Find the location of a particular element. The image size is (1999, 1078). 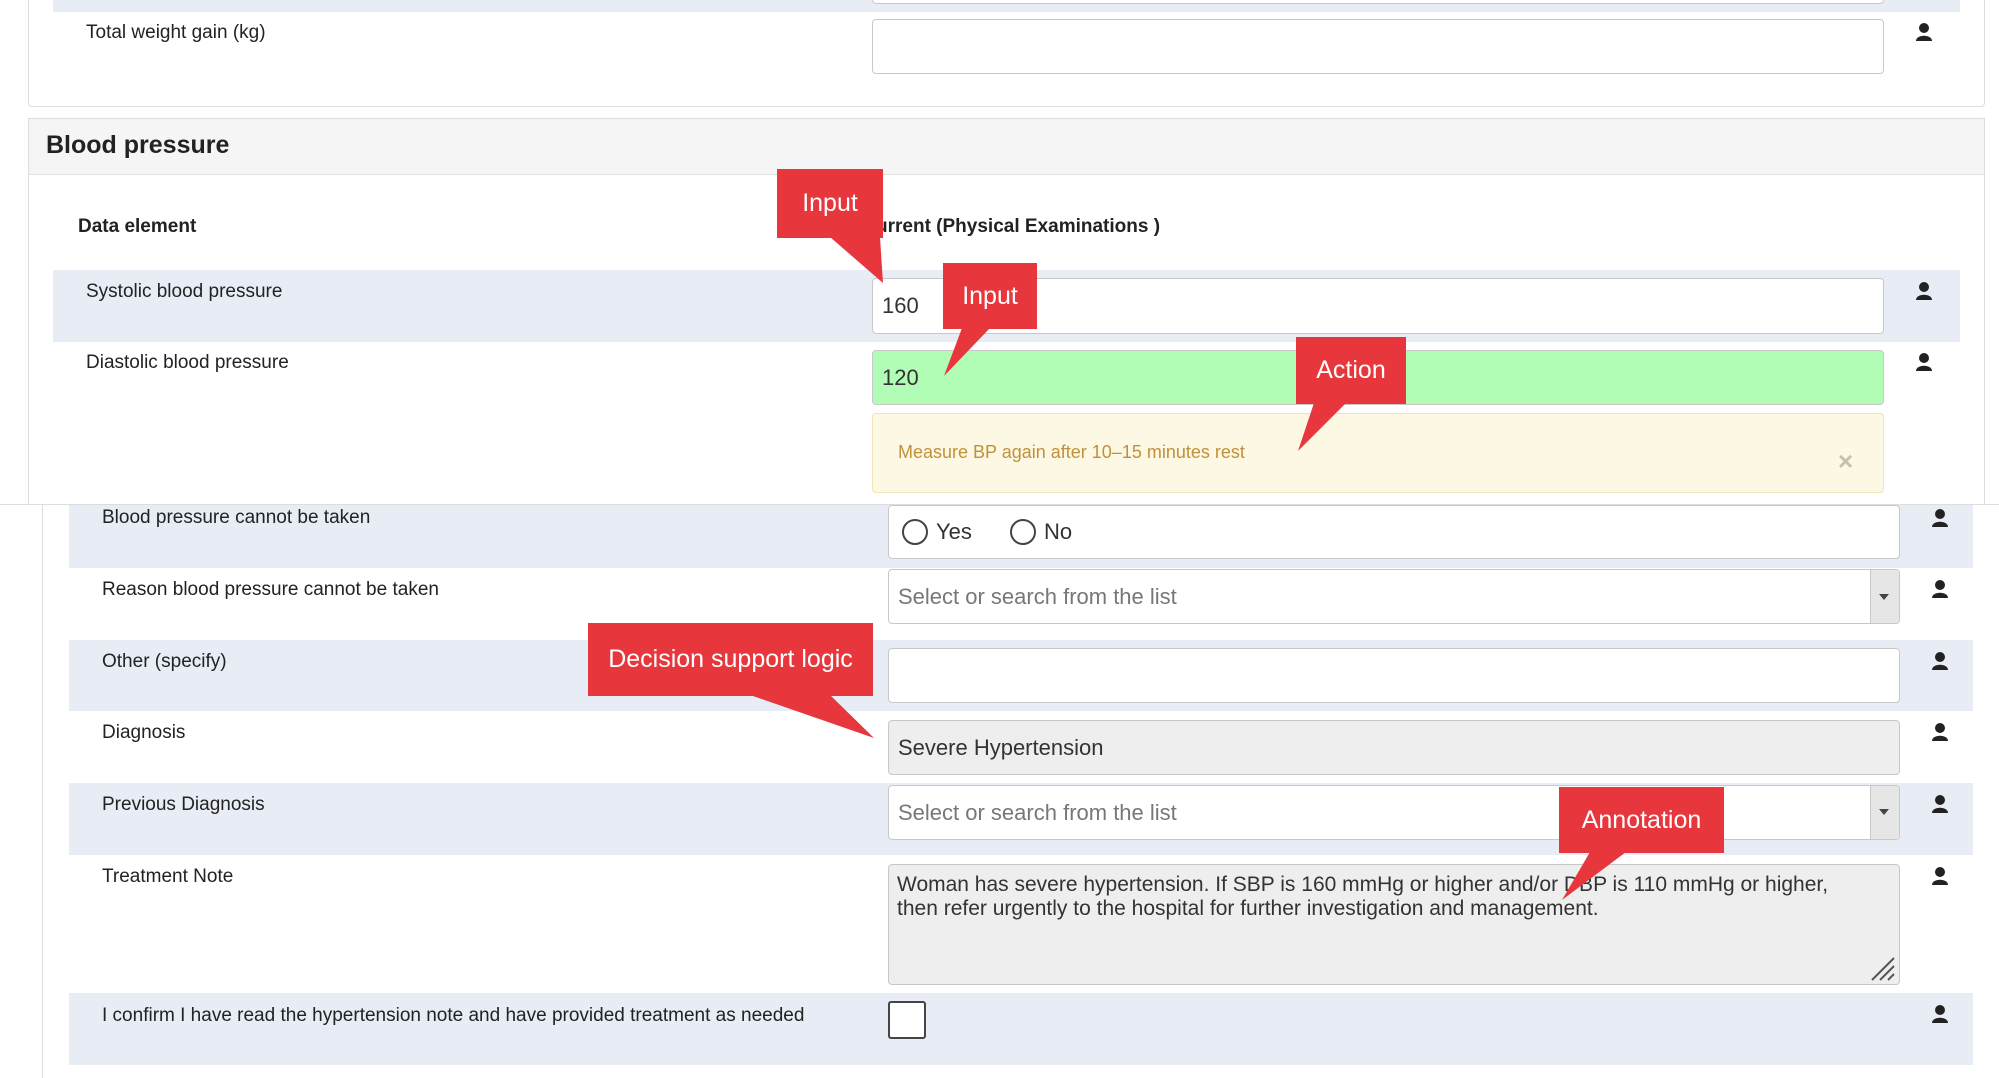

weight-gain-label: Total weight gain (kg) is located at coordinates (176, 32).